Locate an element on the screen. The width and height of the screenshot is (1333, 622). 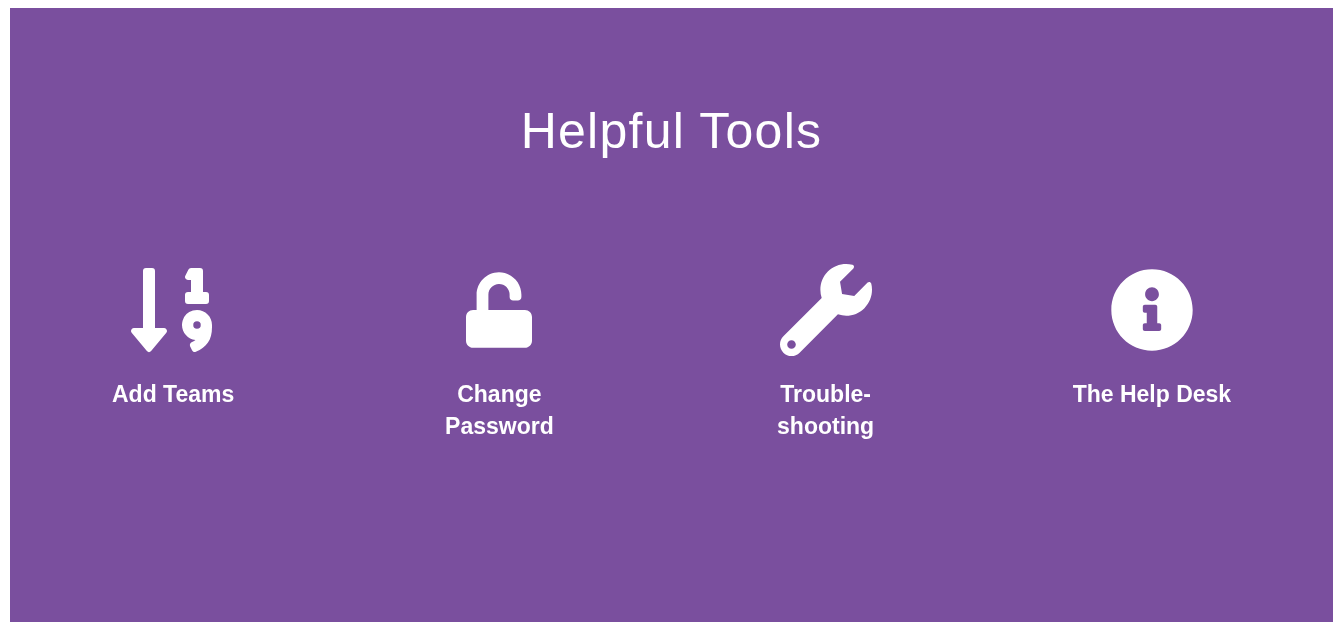
tool-link: Trouble- shooting is located at coordinates (826, 410).